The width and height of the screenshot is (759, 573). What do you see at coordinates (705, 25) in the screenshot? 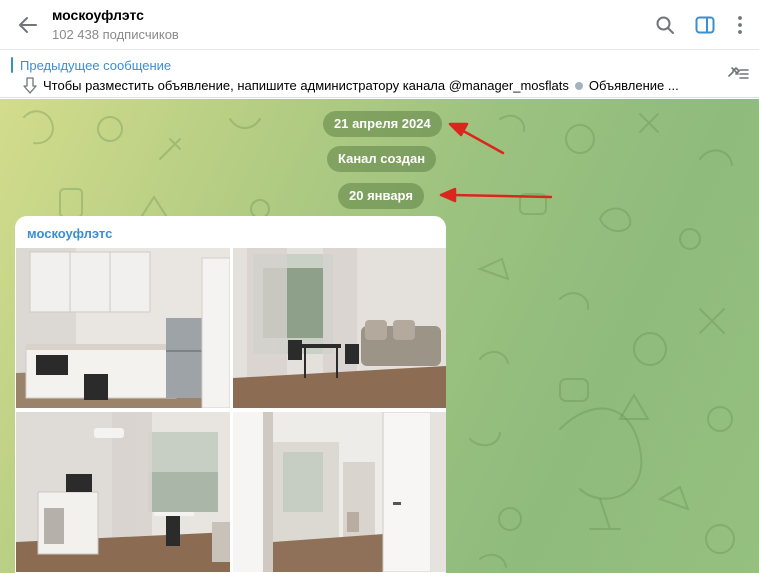
I see `sidebar-toggle-icon` at bounding box center [705, 25].